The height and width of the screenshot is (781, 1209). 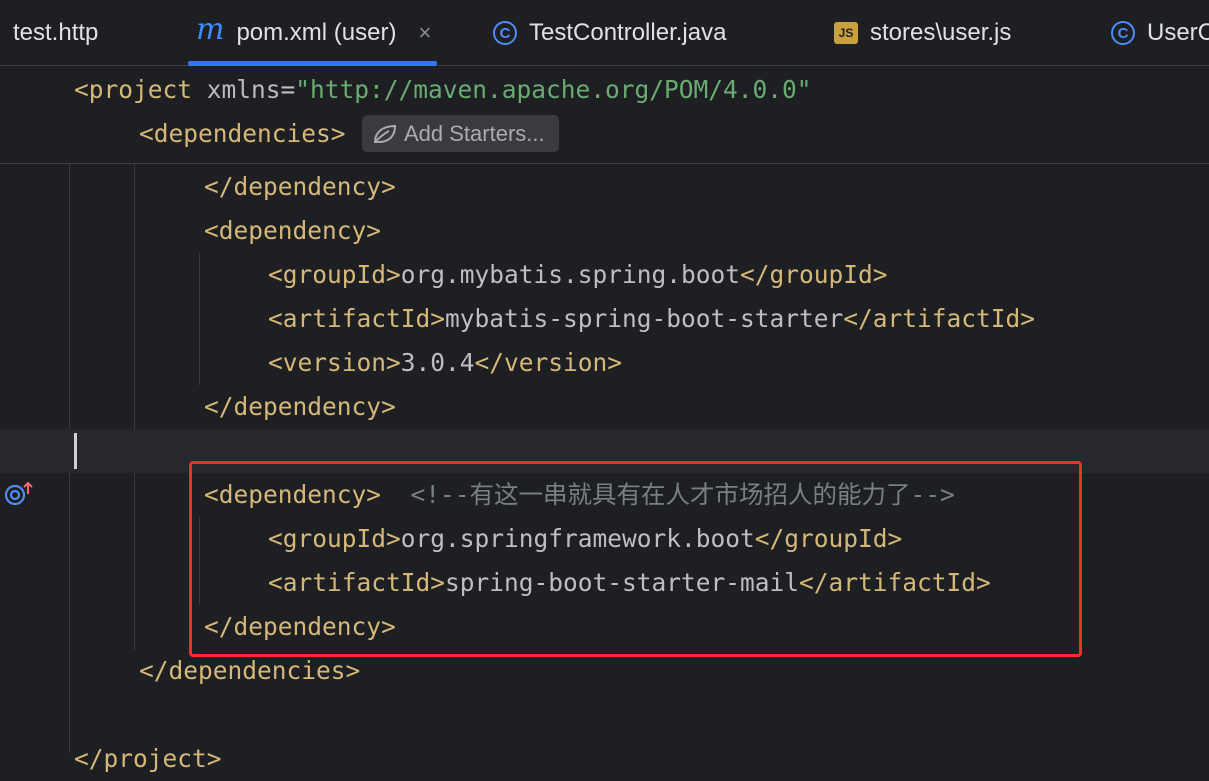 I want to click on code-line: <version>3.0.4</version>, so click(x=445, y=363).